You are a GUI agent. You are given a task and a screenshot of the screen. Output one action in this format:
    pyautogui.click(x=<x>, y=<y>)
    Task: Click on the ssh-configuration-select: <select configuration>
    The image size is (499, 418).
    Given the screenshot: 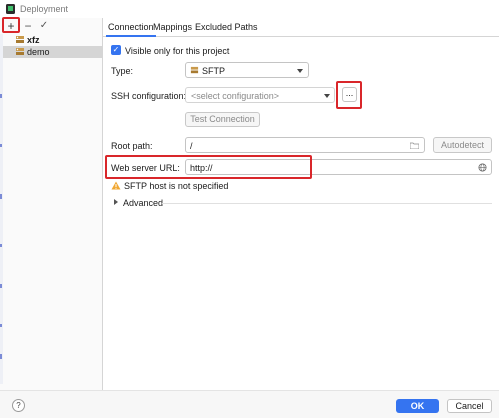 What is the action you would take?
    pyautogui.click(x=260, y=95)
    